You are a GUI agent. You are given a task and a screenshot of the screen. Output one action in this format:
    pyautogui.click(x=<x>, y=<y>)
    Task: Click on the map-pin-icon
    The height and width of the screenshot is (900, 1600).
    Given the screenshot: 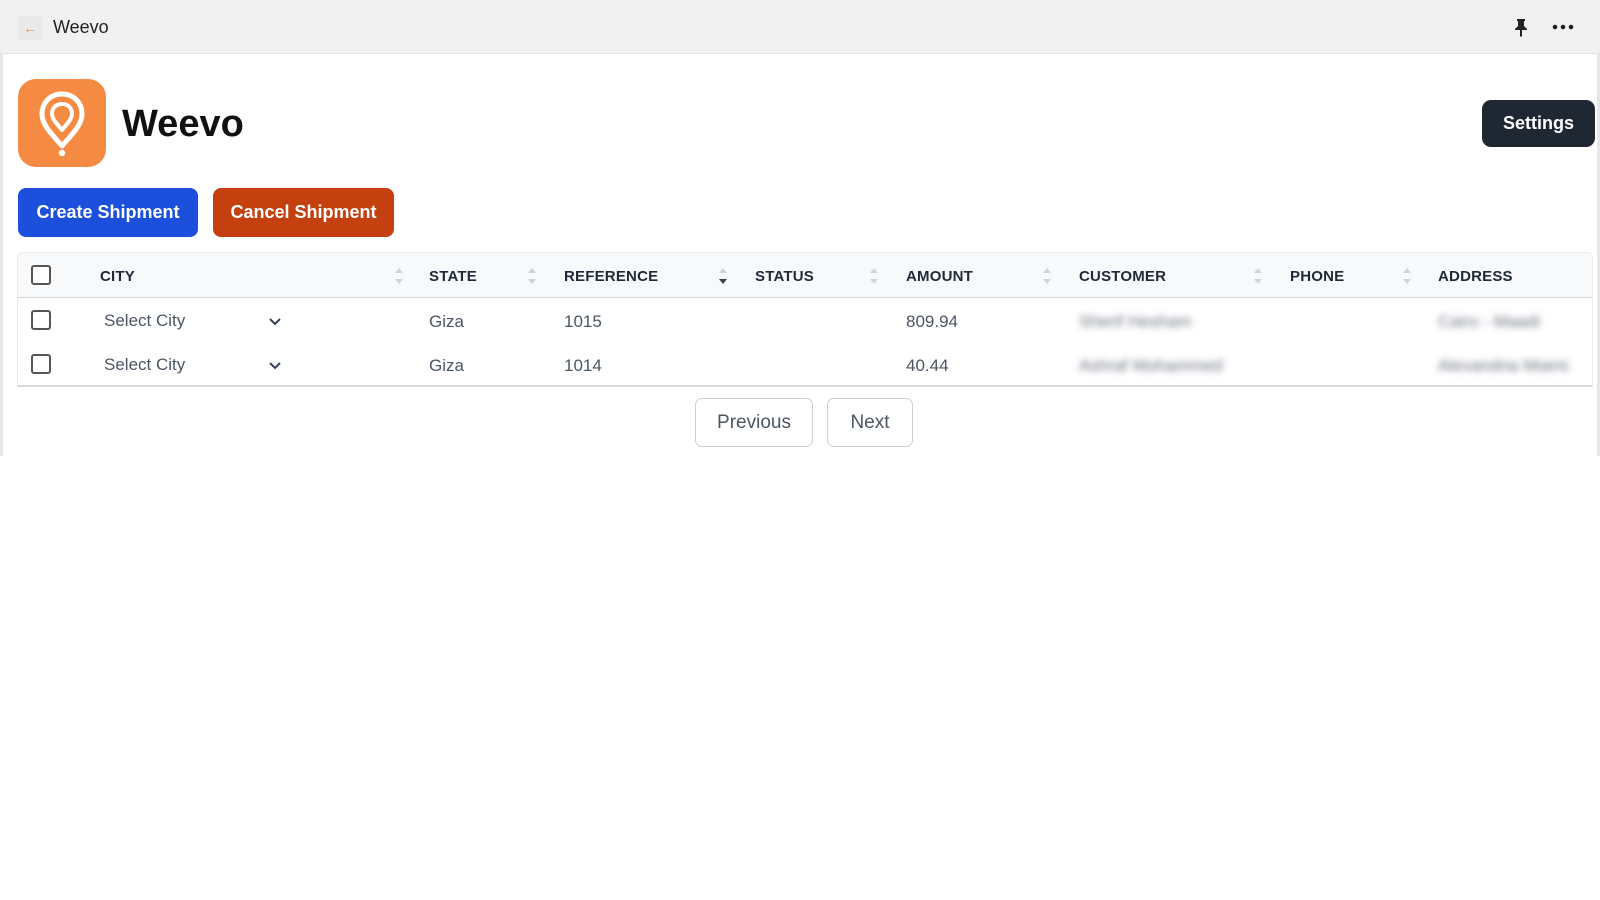 What is the action you would take?
    pyautogui.click(x=62, y=124)
    